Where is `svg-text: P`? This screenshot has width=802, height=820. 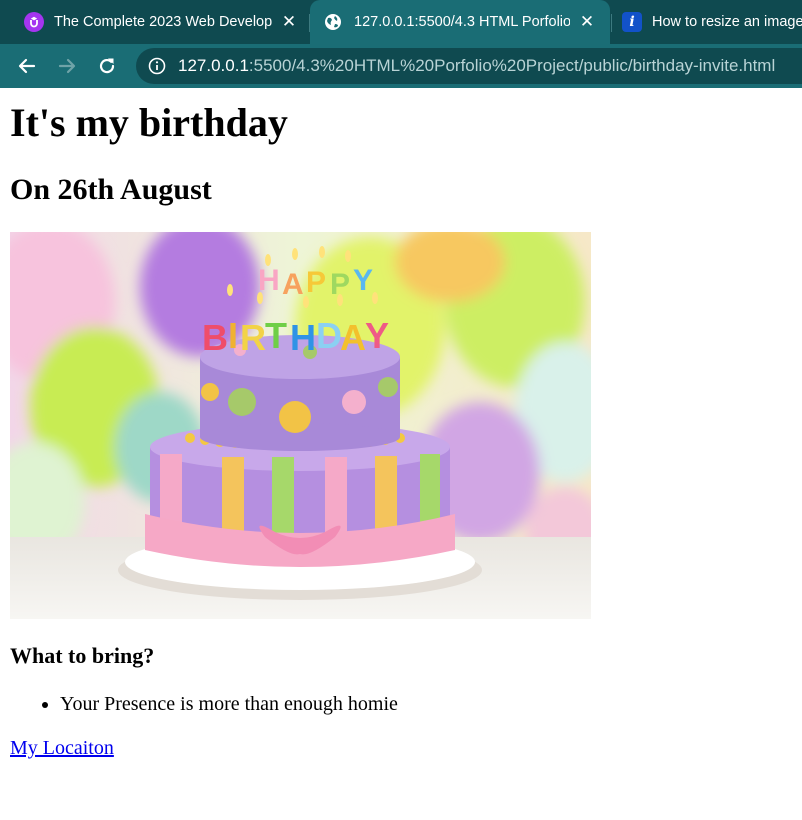
svg-text: P is located at coordinates (316, 282).